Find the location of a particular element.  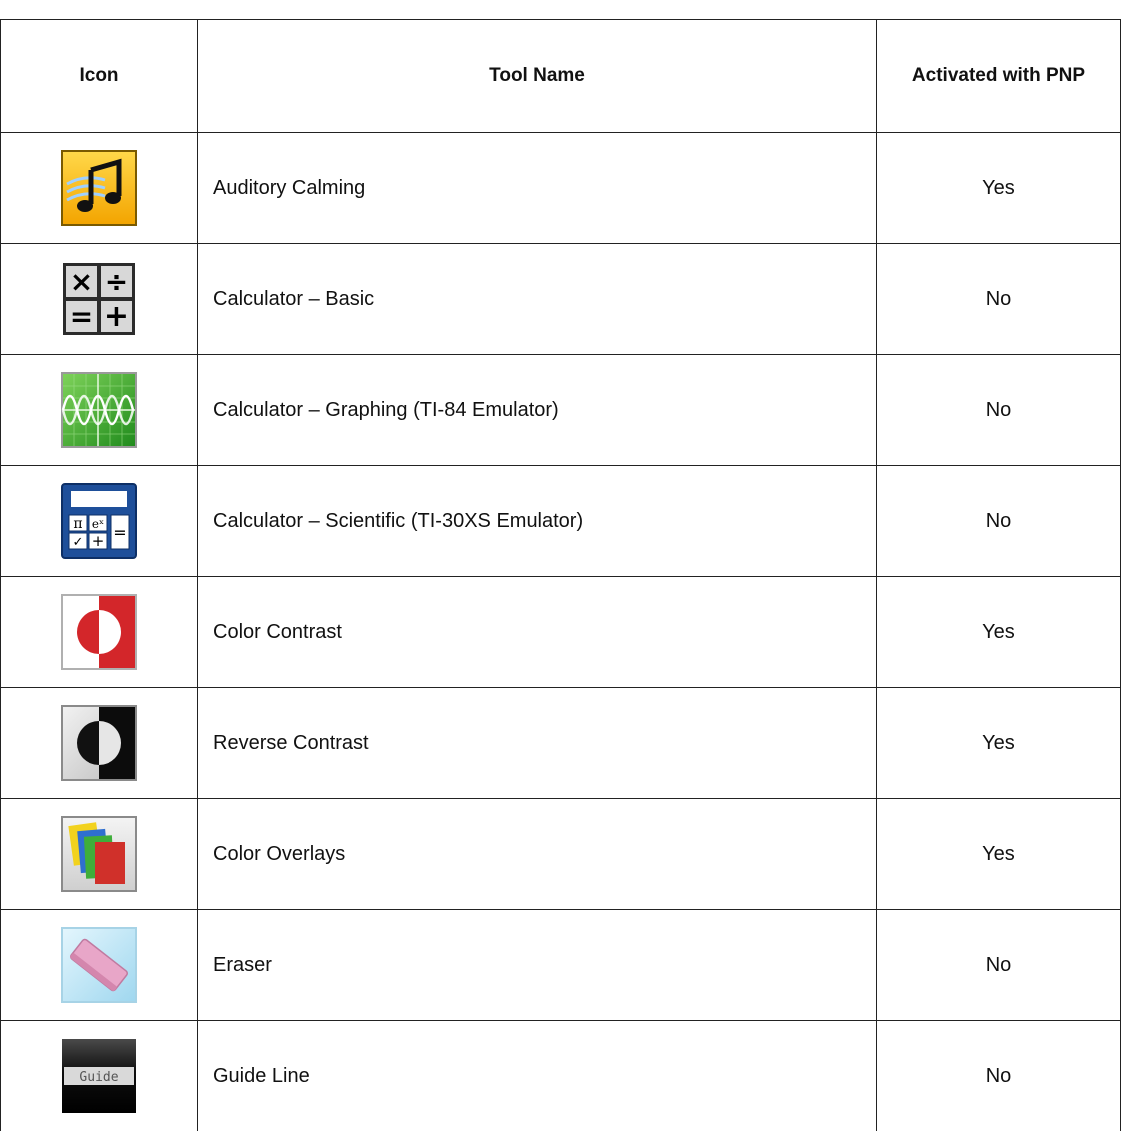

guide-line-icon: Guide is located at coordinates (99, 1076).